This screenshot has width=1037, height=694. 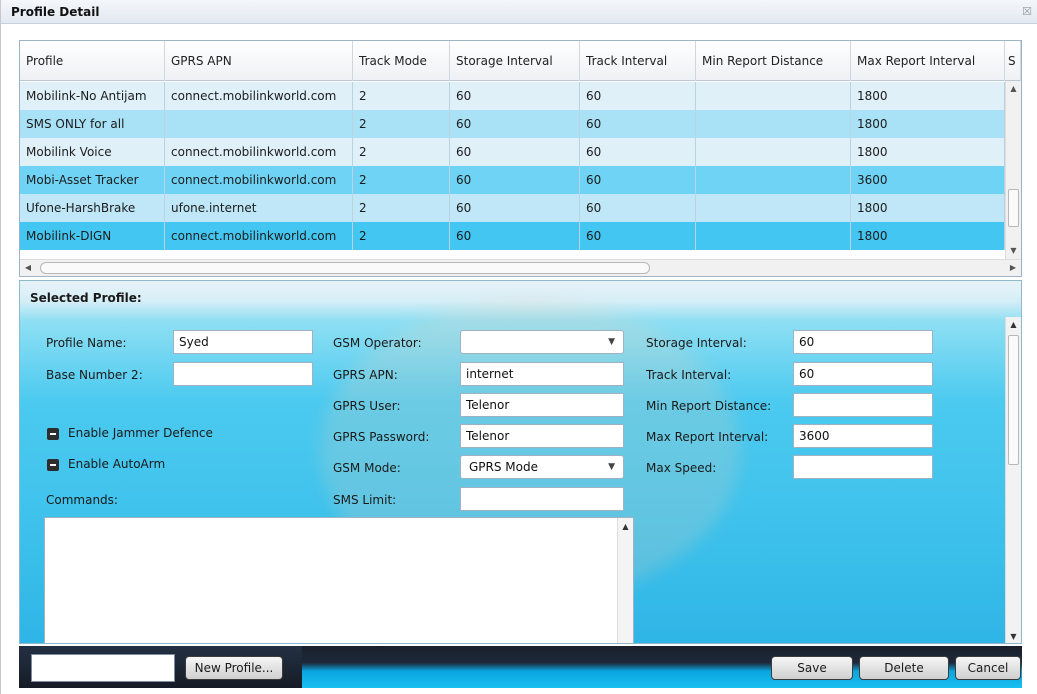 What do you see at coordinates (689, 375) in the screenshot?
I see `track-interval-label: Track Interval:` at bounding box center [689, 375].